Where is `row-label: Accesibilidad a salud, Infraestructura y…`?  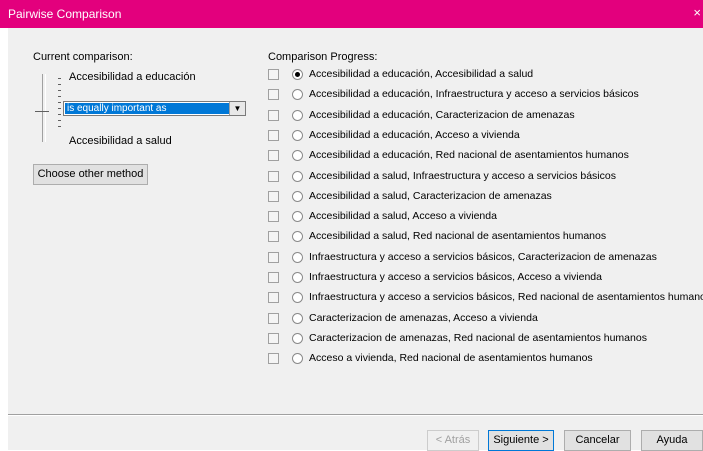 row-label: Accesibilidad a salud, Infraestructura y… is located at coordinates (462, 175).